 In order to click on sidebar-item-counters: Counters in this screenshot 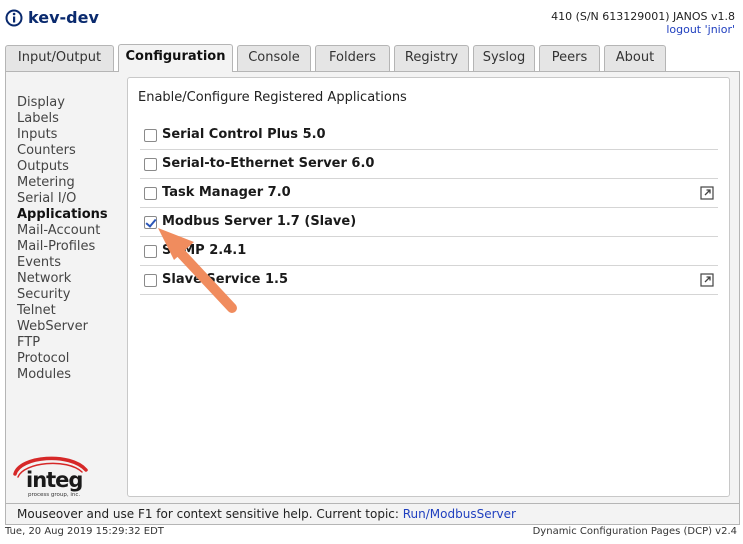, I will do `click(72, 151)`.